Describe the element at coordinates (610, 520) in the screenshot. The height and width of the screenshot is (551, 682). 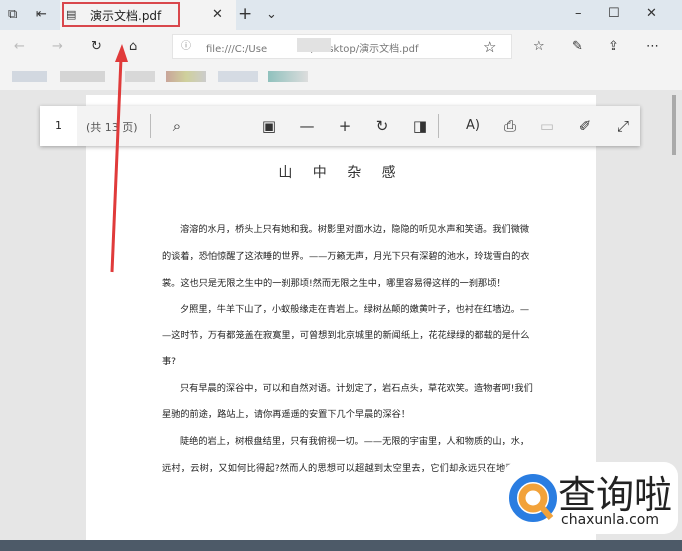
I see `watermark-url: chaxunla.com` at that location.